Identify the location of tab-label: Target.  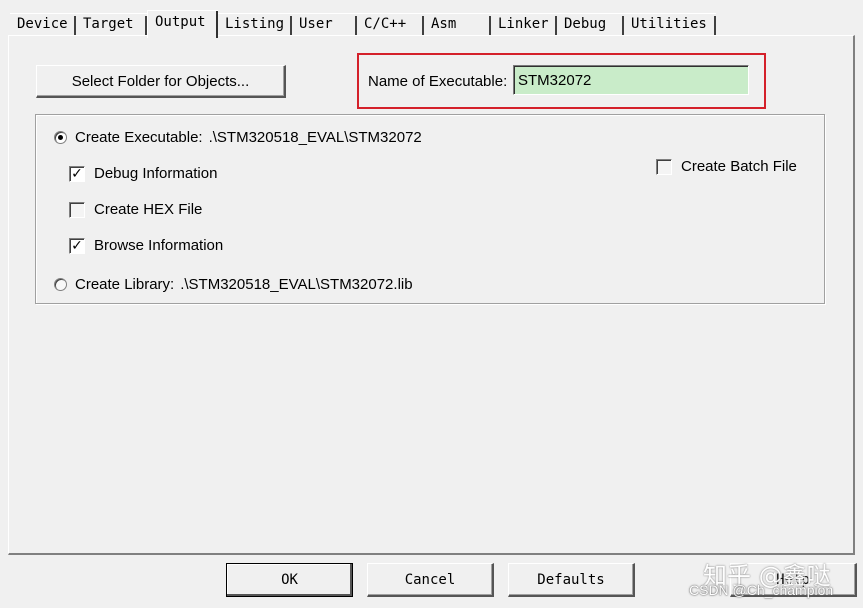
(108, 24).